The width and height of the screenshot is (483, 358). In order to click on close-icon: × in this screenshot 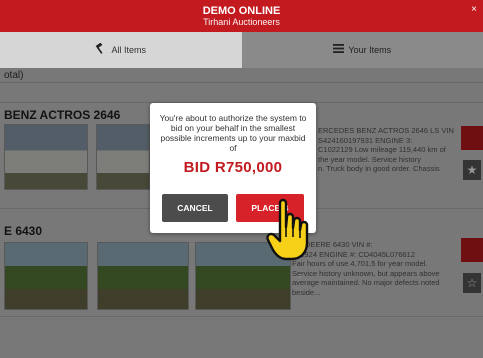, I will do `click(474, 9)`.